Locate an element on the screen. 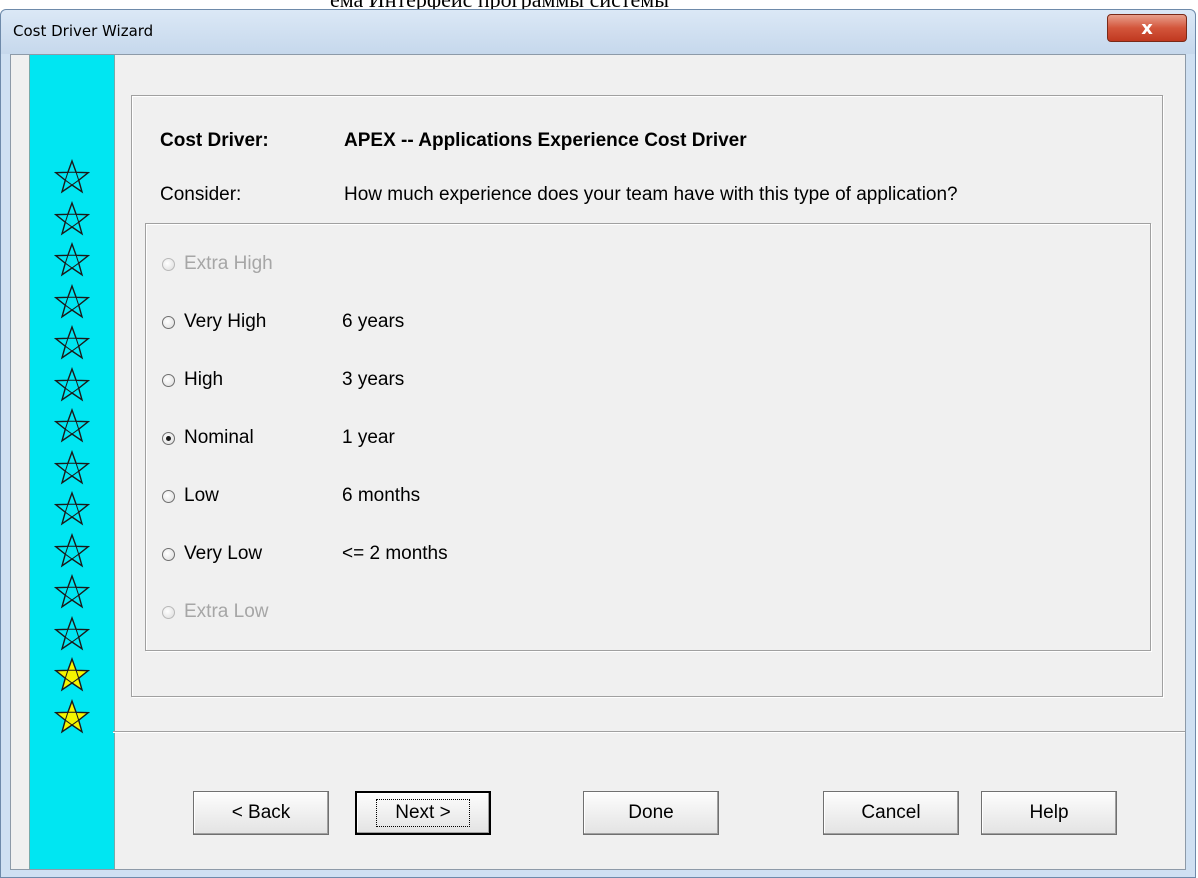  help-button-label: Help is located at coordinates (1049, 812).